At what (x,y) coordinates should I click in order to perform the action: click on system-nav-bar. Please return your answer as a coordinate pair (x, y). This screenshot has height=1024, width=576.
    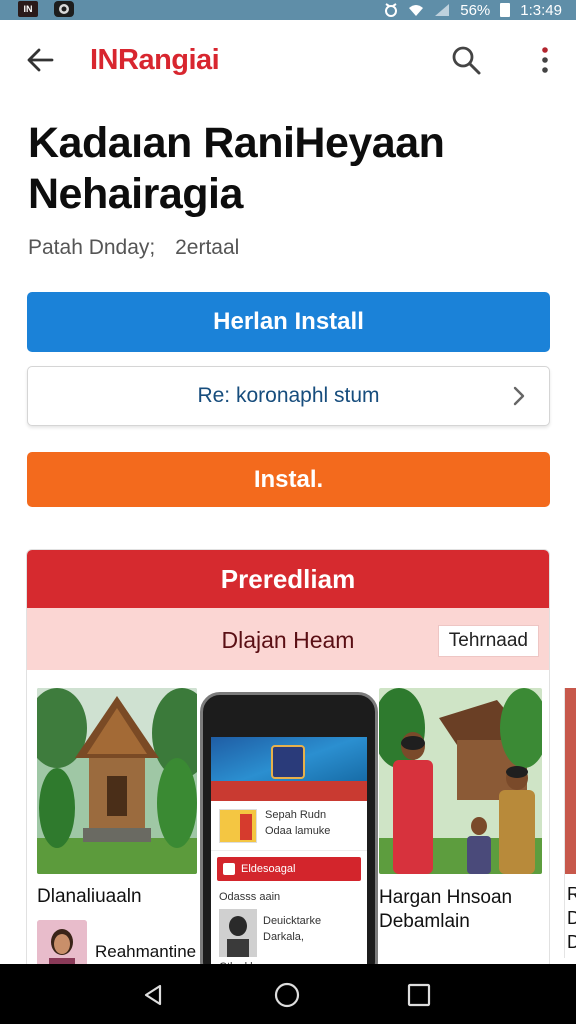
    Looking at the image, I should click on (288, 994).